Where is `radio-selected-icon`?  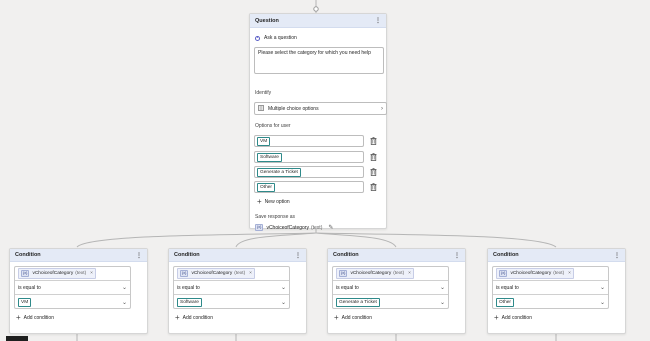 radio-selected-icon is located at coordinates (257, 38).